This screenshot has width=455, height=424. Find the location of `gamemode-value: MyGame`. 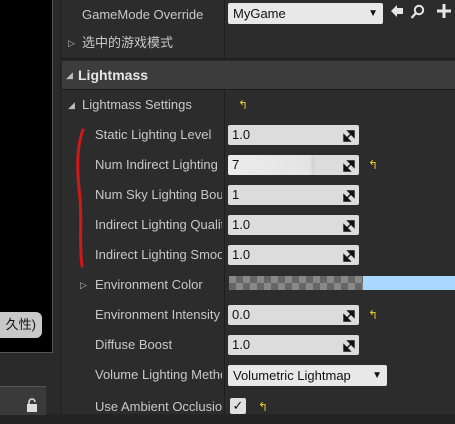

gamemode-value: MyGame is located at coordinates (259, 13).